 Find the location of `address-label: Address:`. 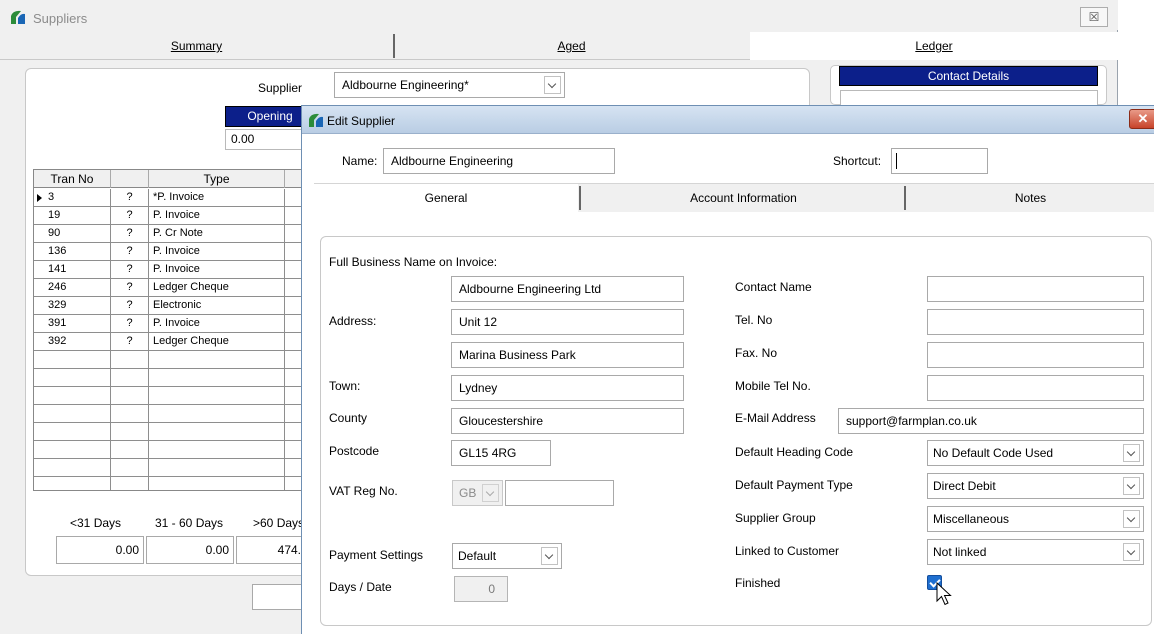

address-label: Address: is located at coordinates (353, 321).